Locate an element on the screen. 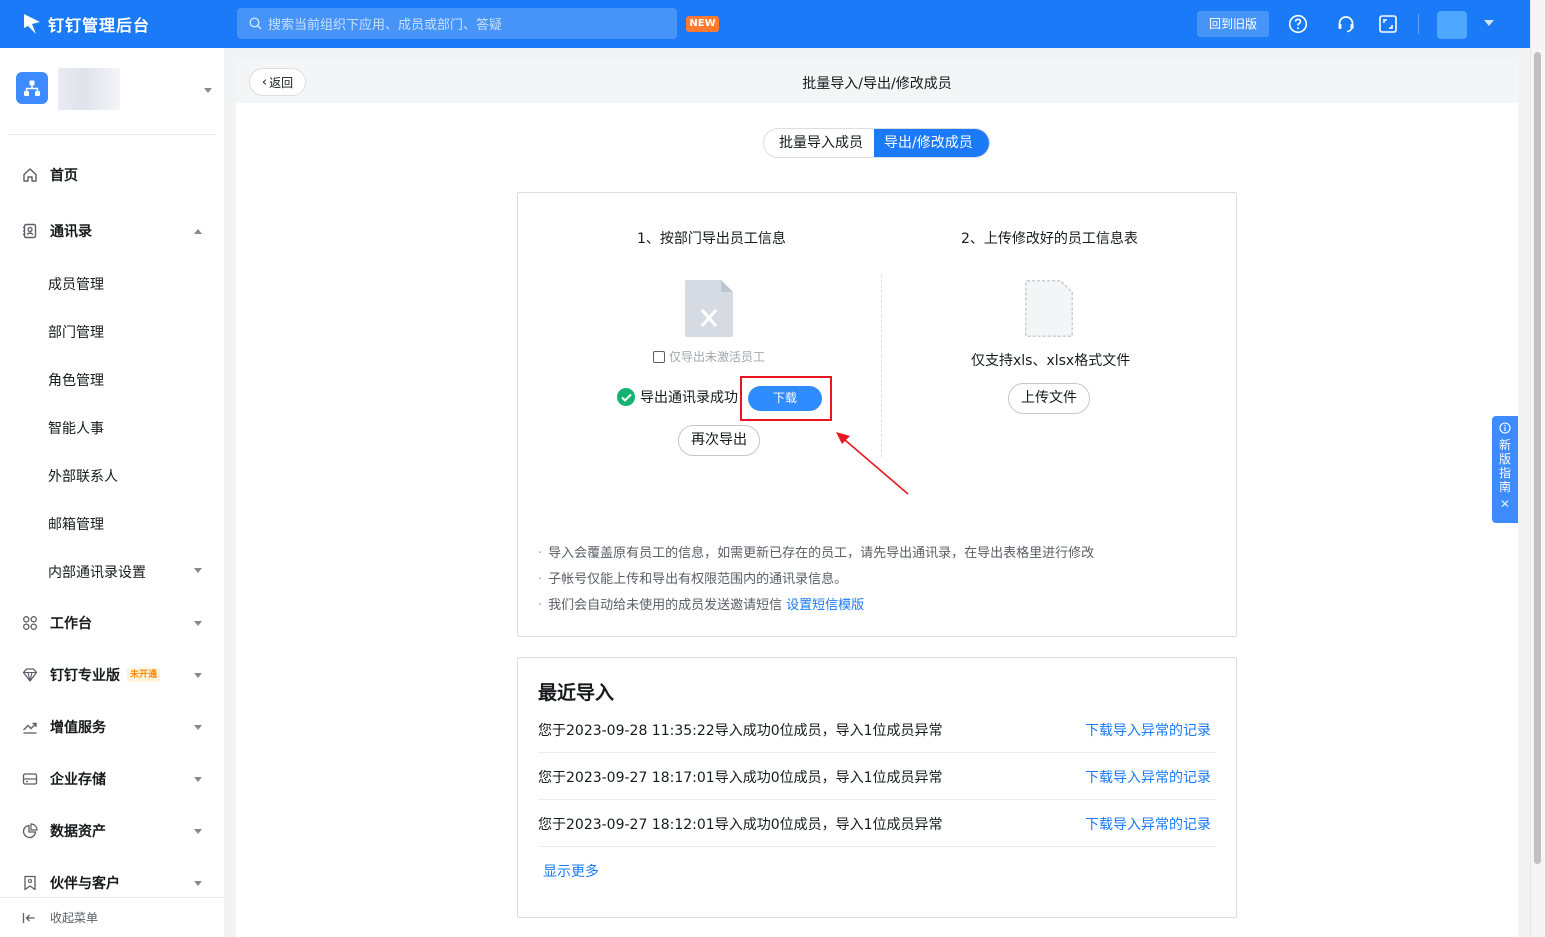 The height and width of the screenshot is (937, 1545). upload-file-button: 上传文件 is located at coordinates (1049, 398).